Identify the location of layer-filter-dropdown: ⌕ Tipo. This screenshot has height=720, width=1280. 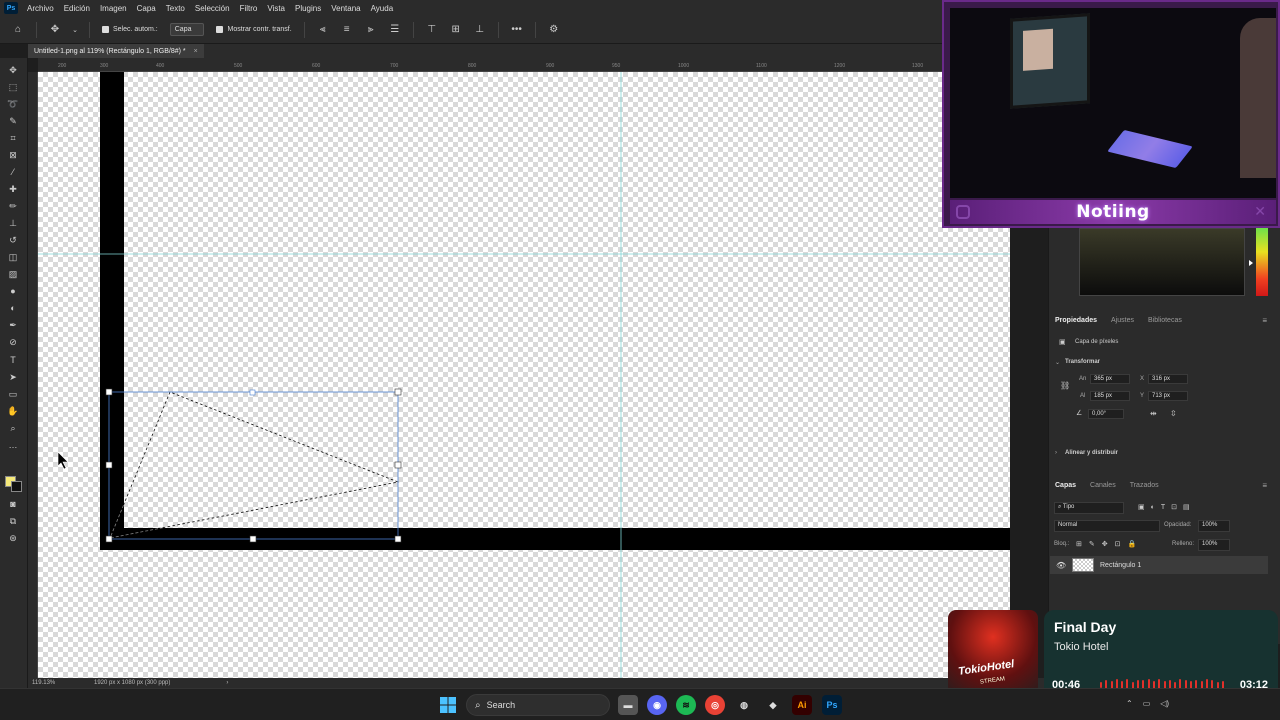
(1089, 508).